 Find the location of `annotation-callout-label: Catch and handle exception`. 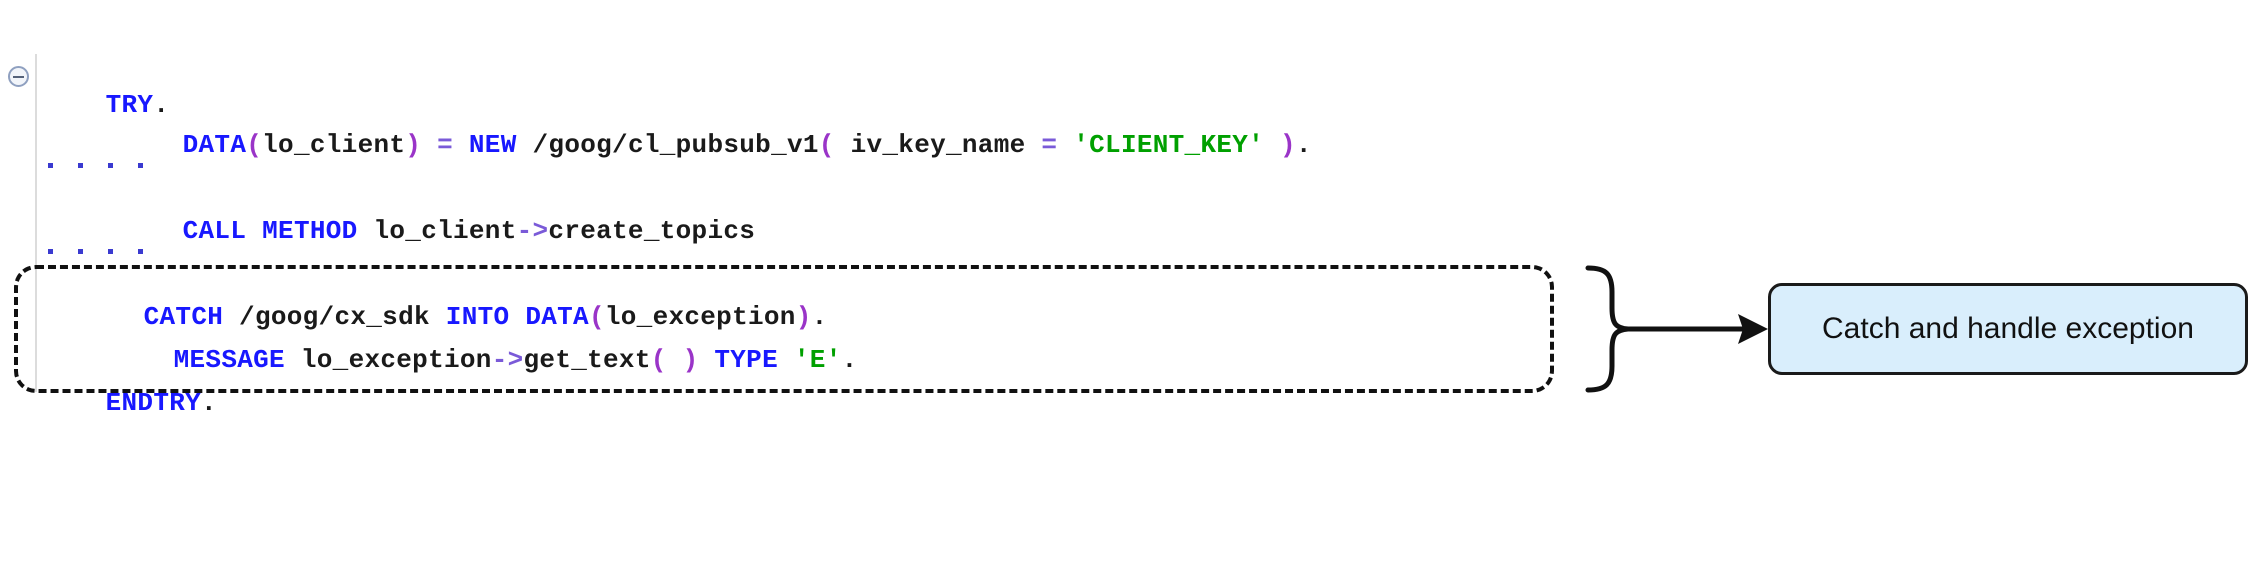

annotation-callout-label: Catch and handle exception is located at coordinates (2008, 328).